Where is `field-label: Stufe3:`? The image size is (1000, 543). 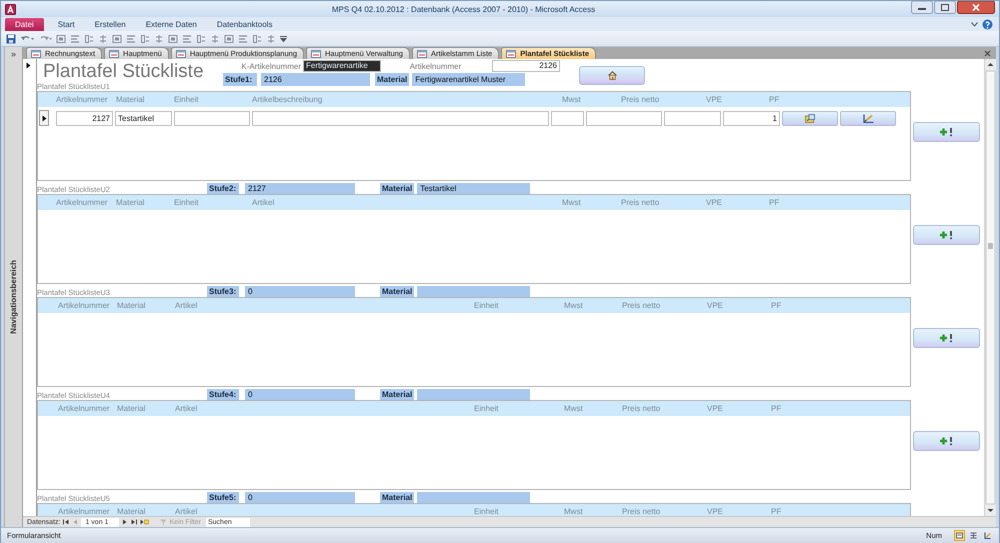
field-label: Stufe3: is located at coordinates (223, 292).